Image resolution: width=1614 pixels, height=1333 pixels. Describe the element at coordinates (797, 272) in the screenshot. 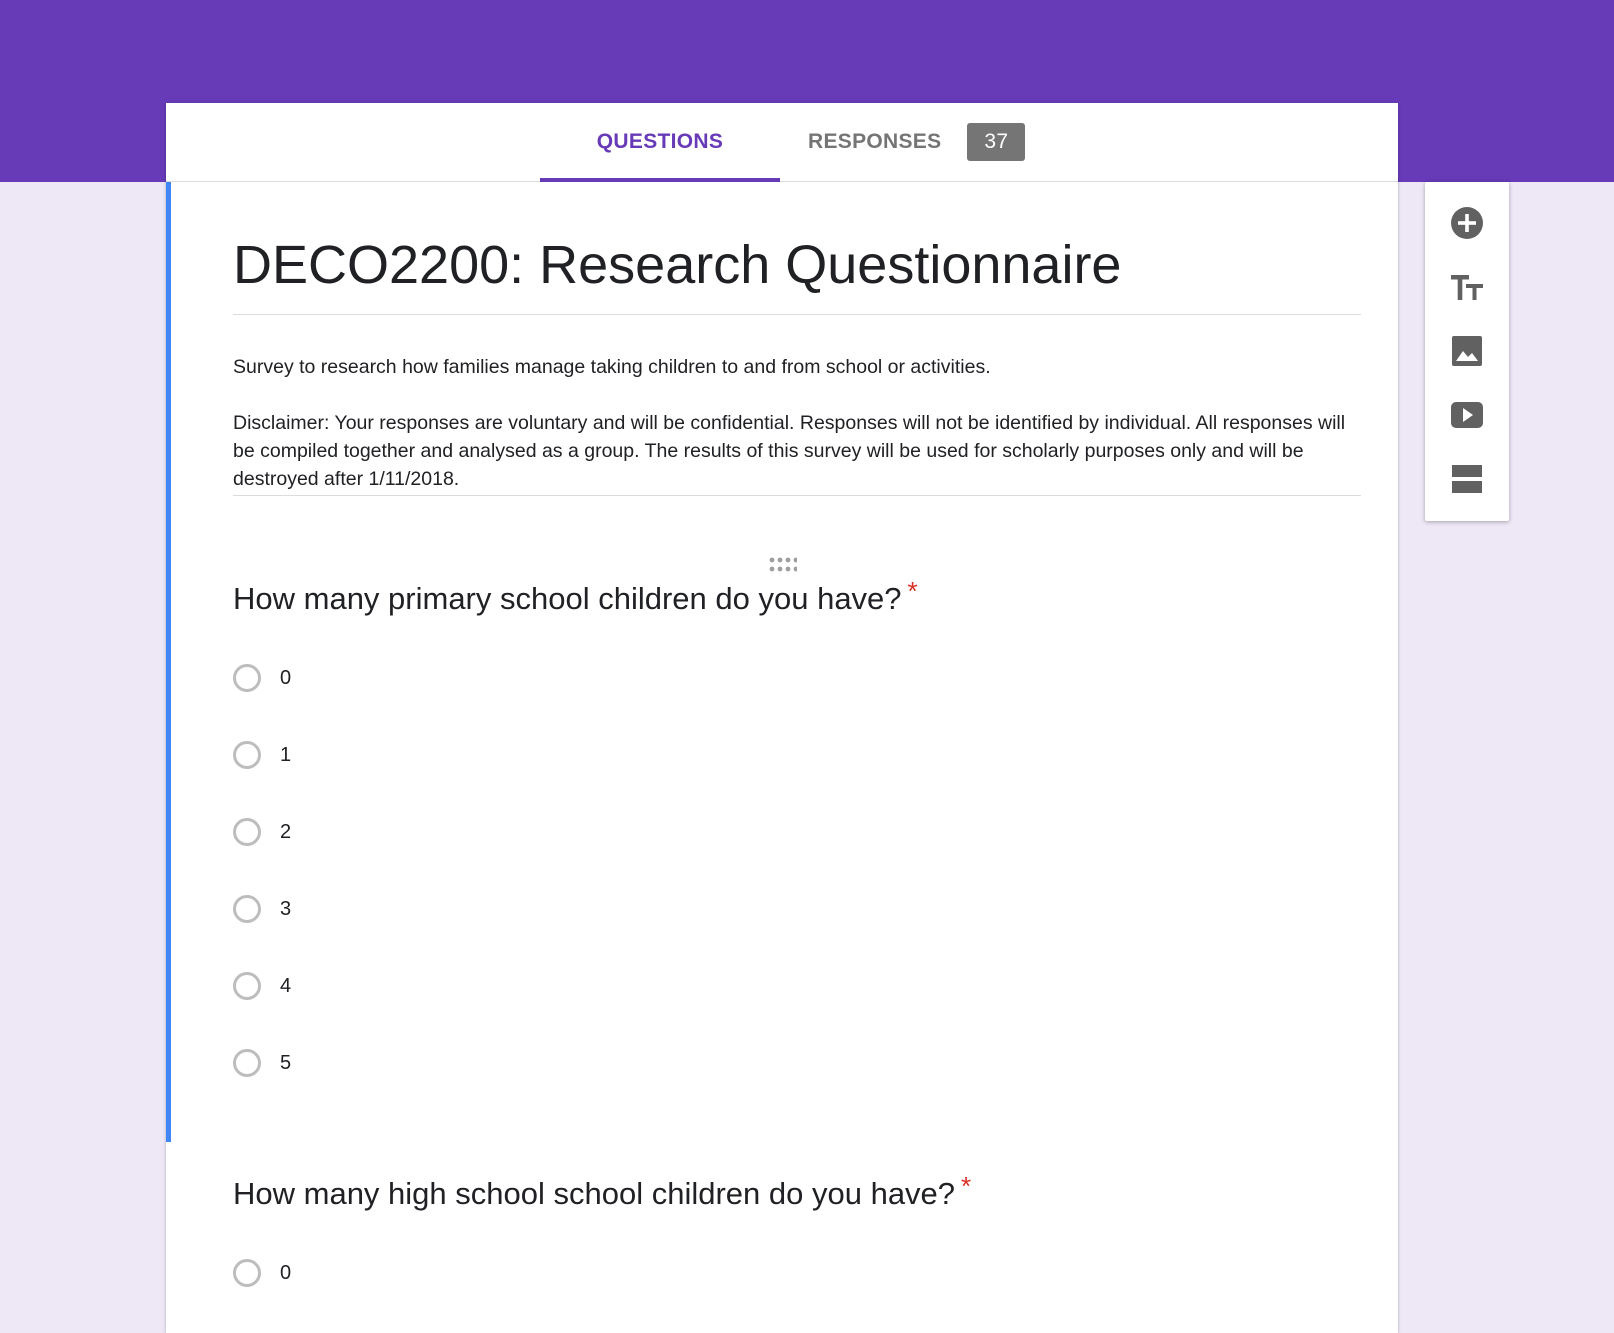

I see `form-title: DECO2200: Research Questionnaire` at that location.